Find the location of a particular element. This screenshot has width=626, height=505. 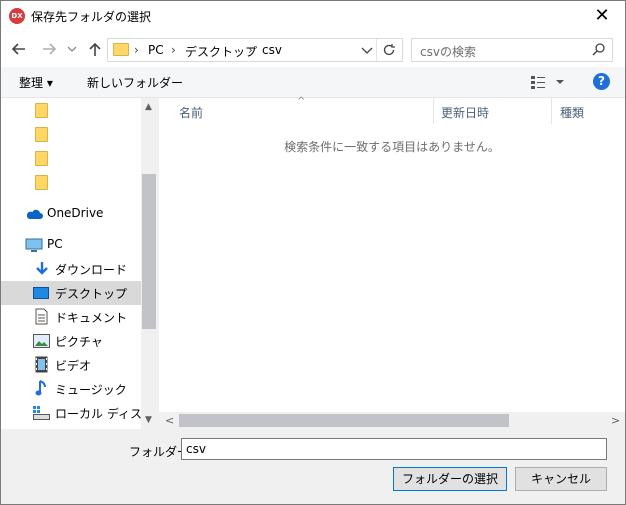

nav-item-music: ミュージック is located at coordinates (71, 389).